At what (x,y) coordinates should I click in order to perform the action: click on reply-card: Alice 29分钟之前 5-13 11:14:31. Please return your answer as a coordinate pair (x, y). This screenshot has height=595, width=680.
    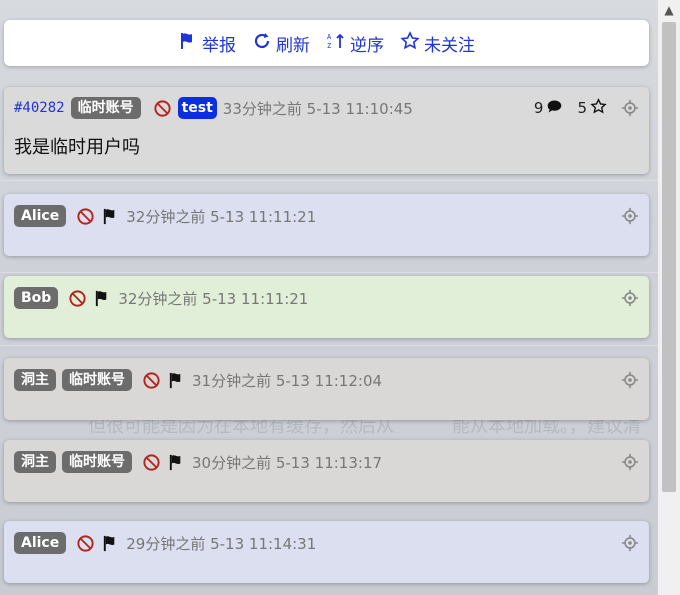
    Looking at the image, I should click on (326, 552).